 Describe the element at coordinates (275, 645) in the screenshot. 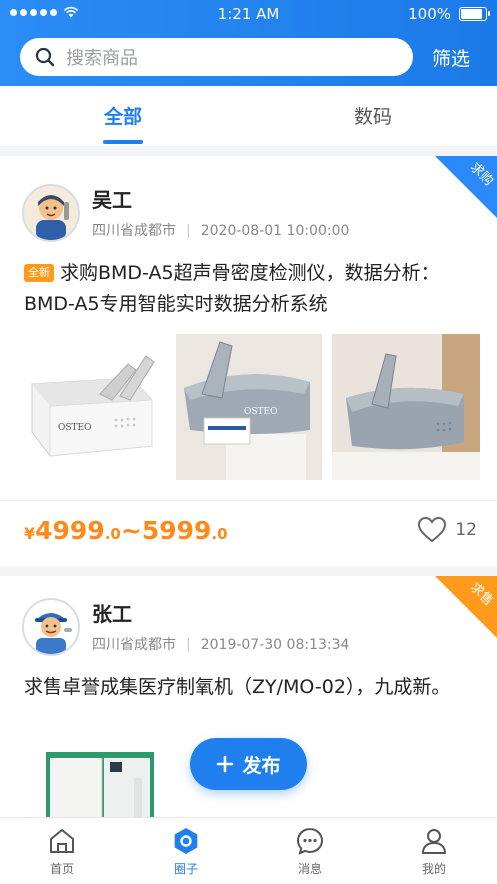

I see `post-datetime: 2019-07-30 08:13:34` at that location.